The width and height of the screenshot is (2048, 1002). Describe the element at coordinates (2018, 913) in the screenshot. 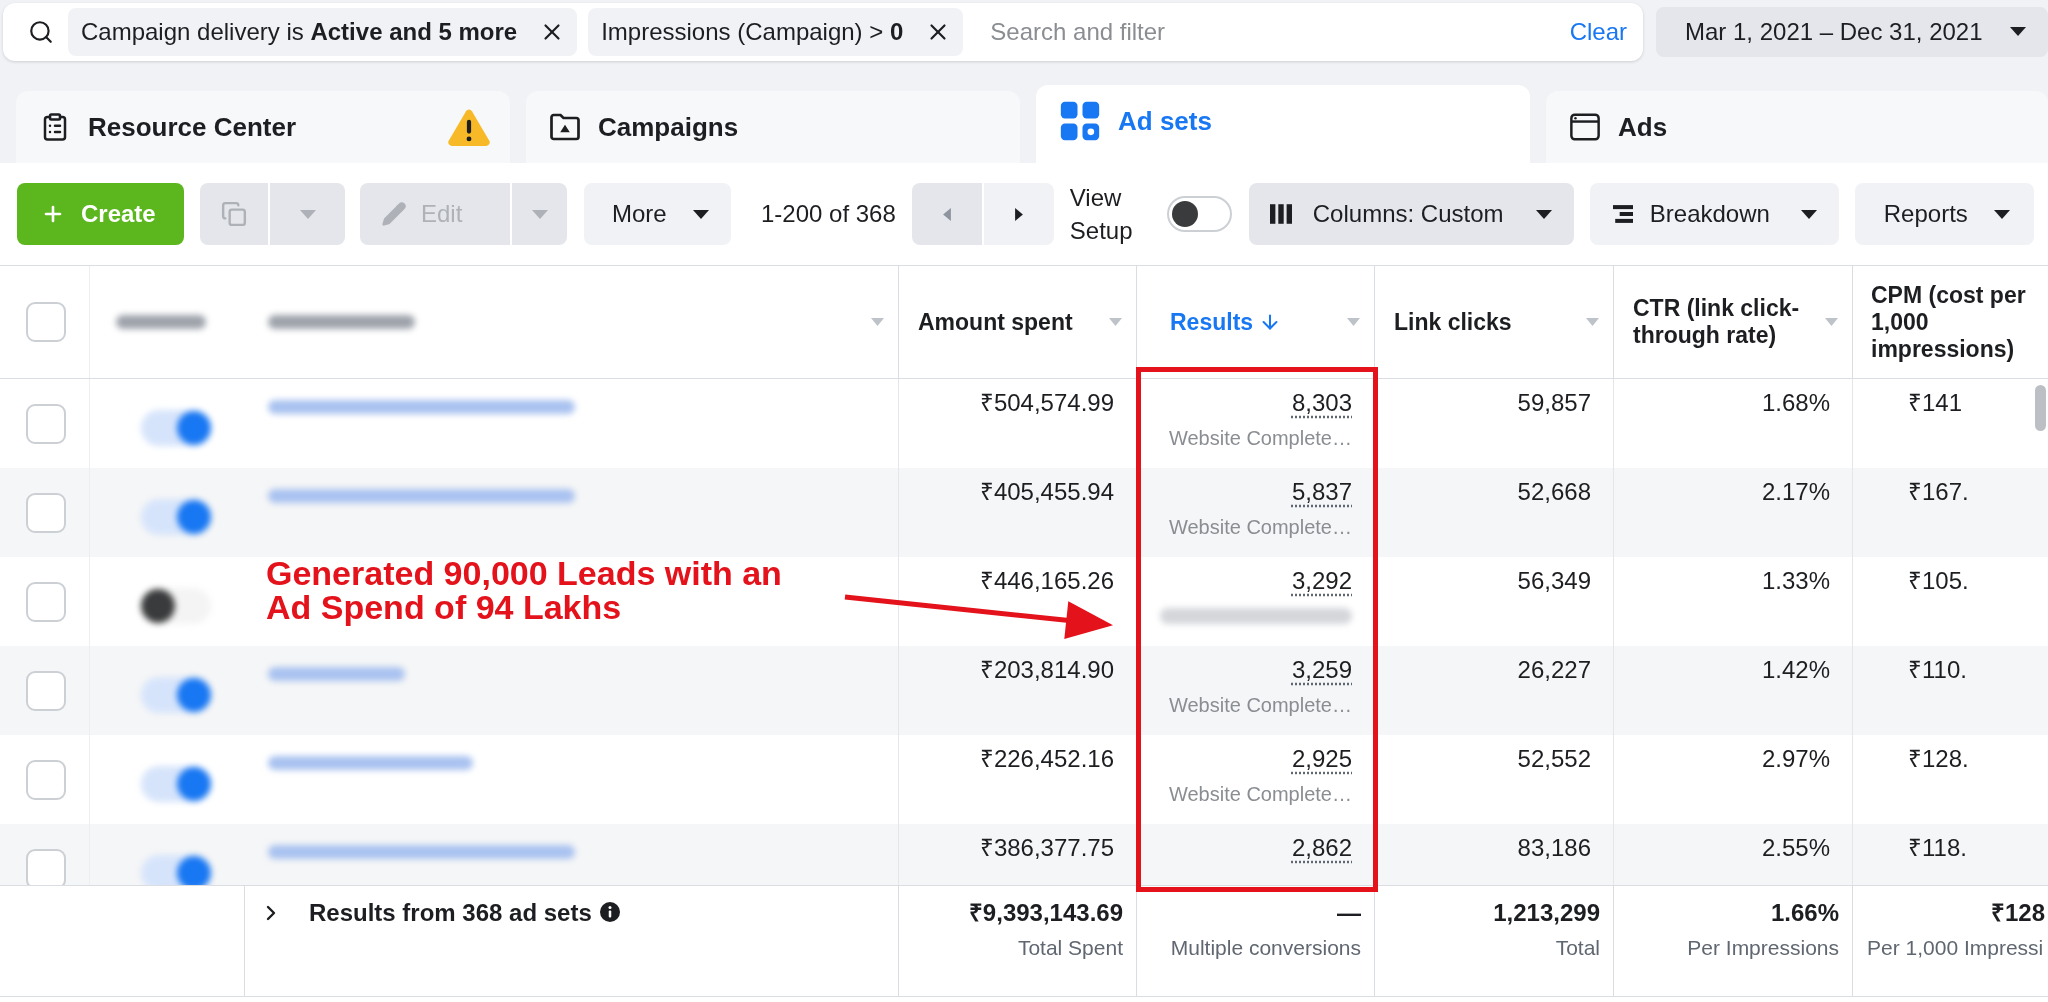

I see `total-value: ₹128` at that location.